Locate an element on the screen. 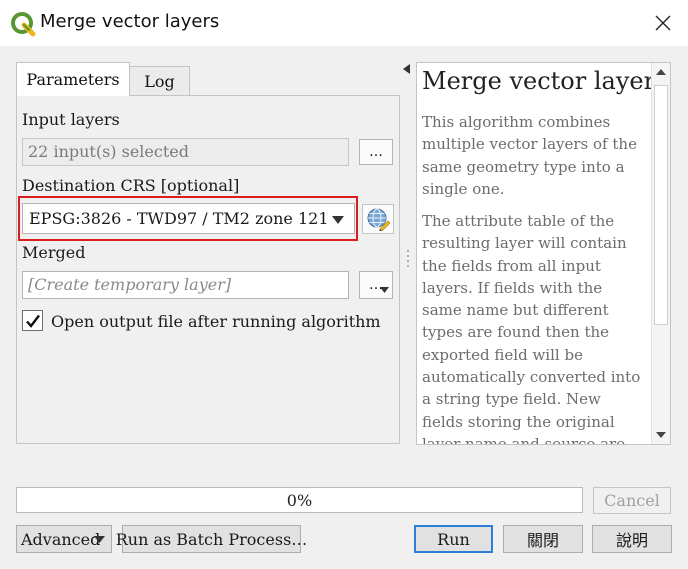  advanced-label: Advanced is located at coordinates (61, 539).